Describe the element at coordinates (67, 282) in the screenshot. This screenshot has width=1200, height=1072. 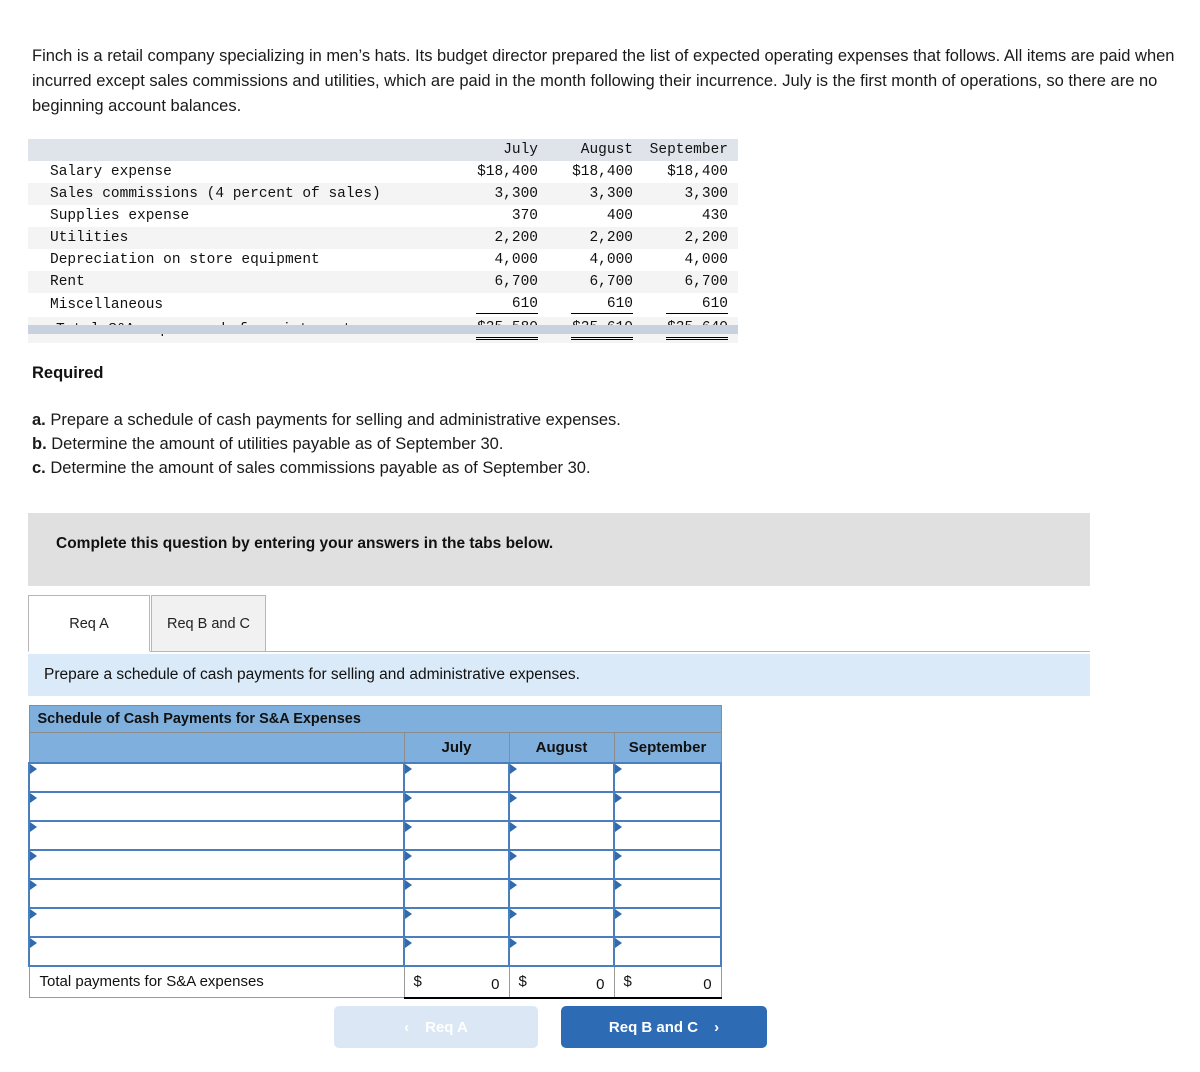
I see `row-label: Rent` at that location.